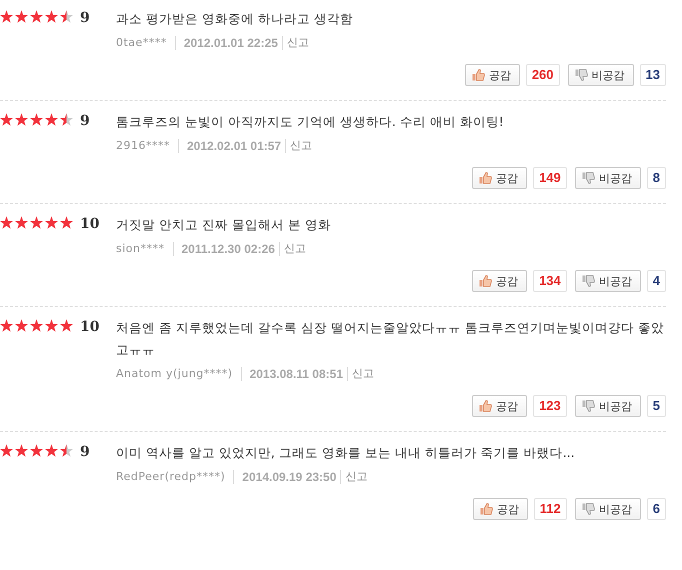  Describe the element at coordinates (656, 281) in the screenshot. I see `dislike-count: 4` at that location.